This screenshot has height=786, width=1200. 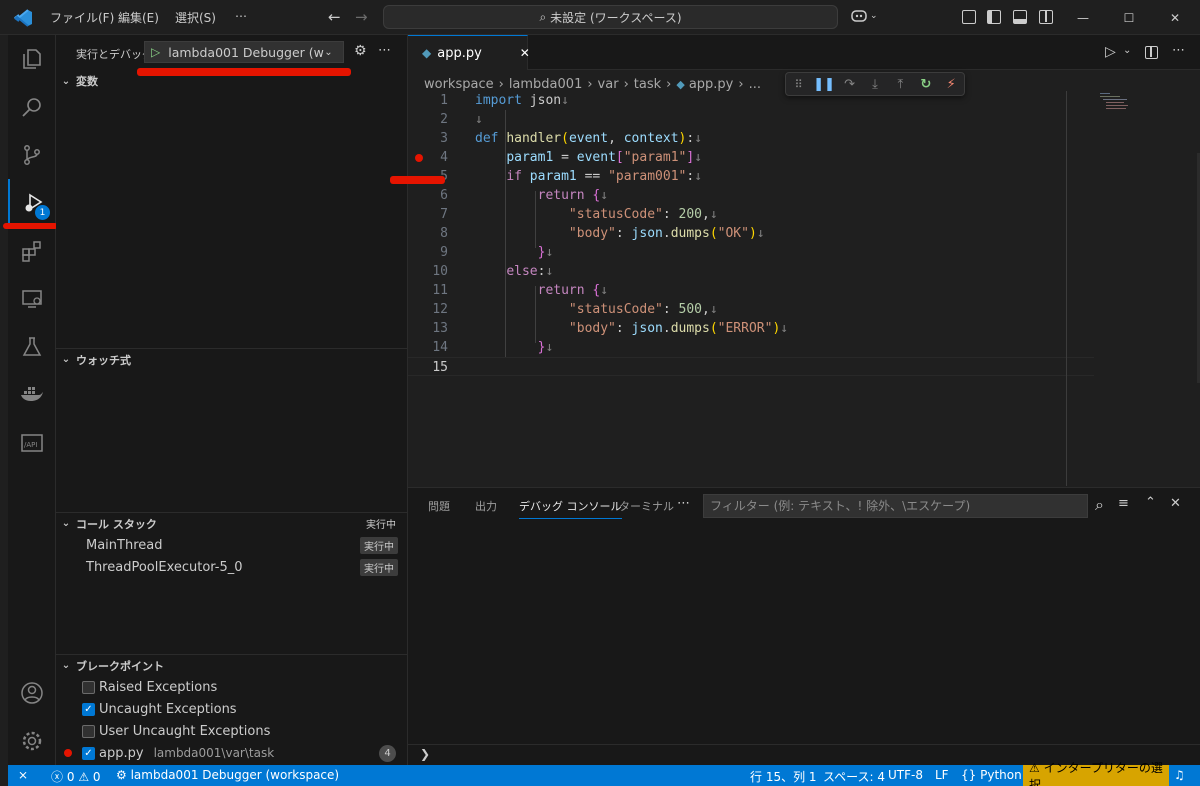 I want to click on toggle-sidebar-icon, so click(x=994, y=17).